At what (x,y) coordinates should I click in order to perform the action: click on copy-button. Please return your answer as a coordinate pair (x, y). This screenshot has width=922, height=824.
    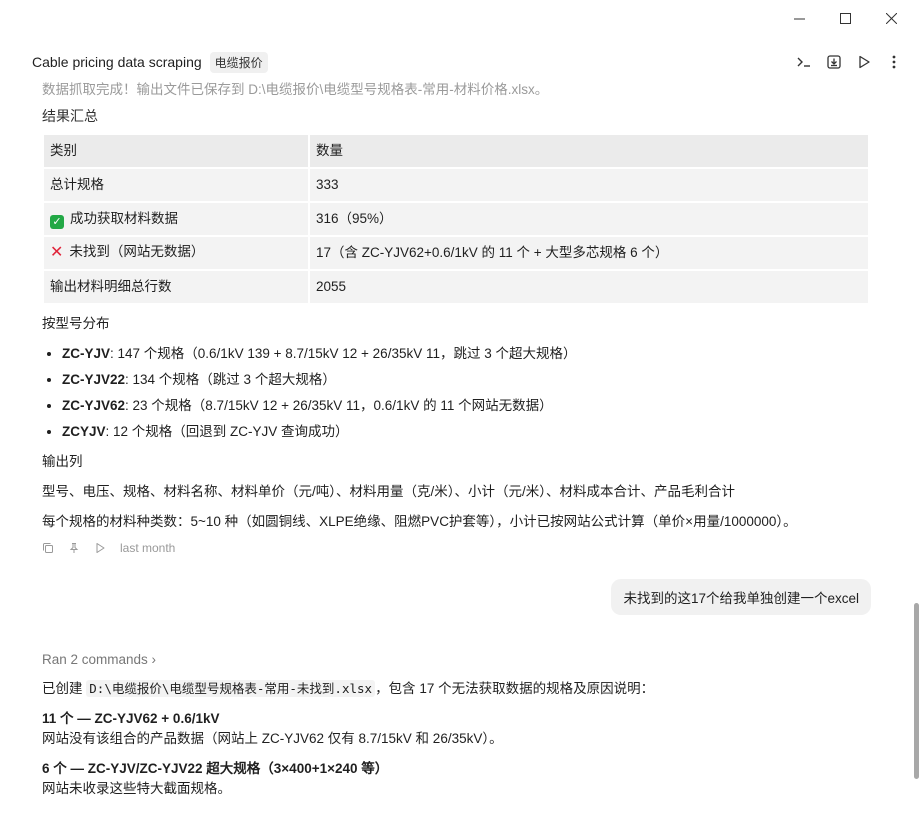
    Looking at the image, I should click on (48, 548).